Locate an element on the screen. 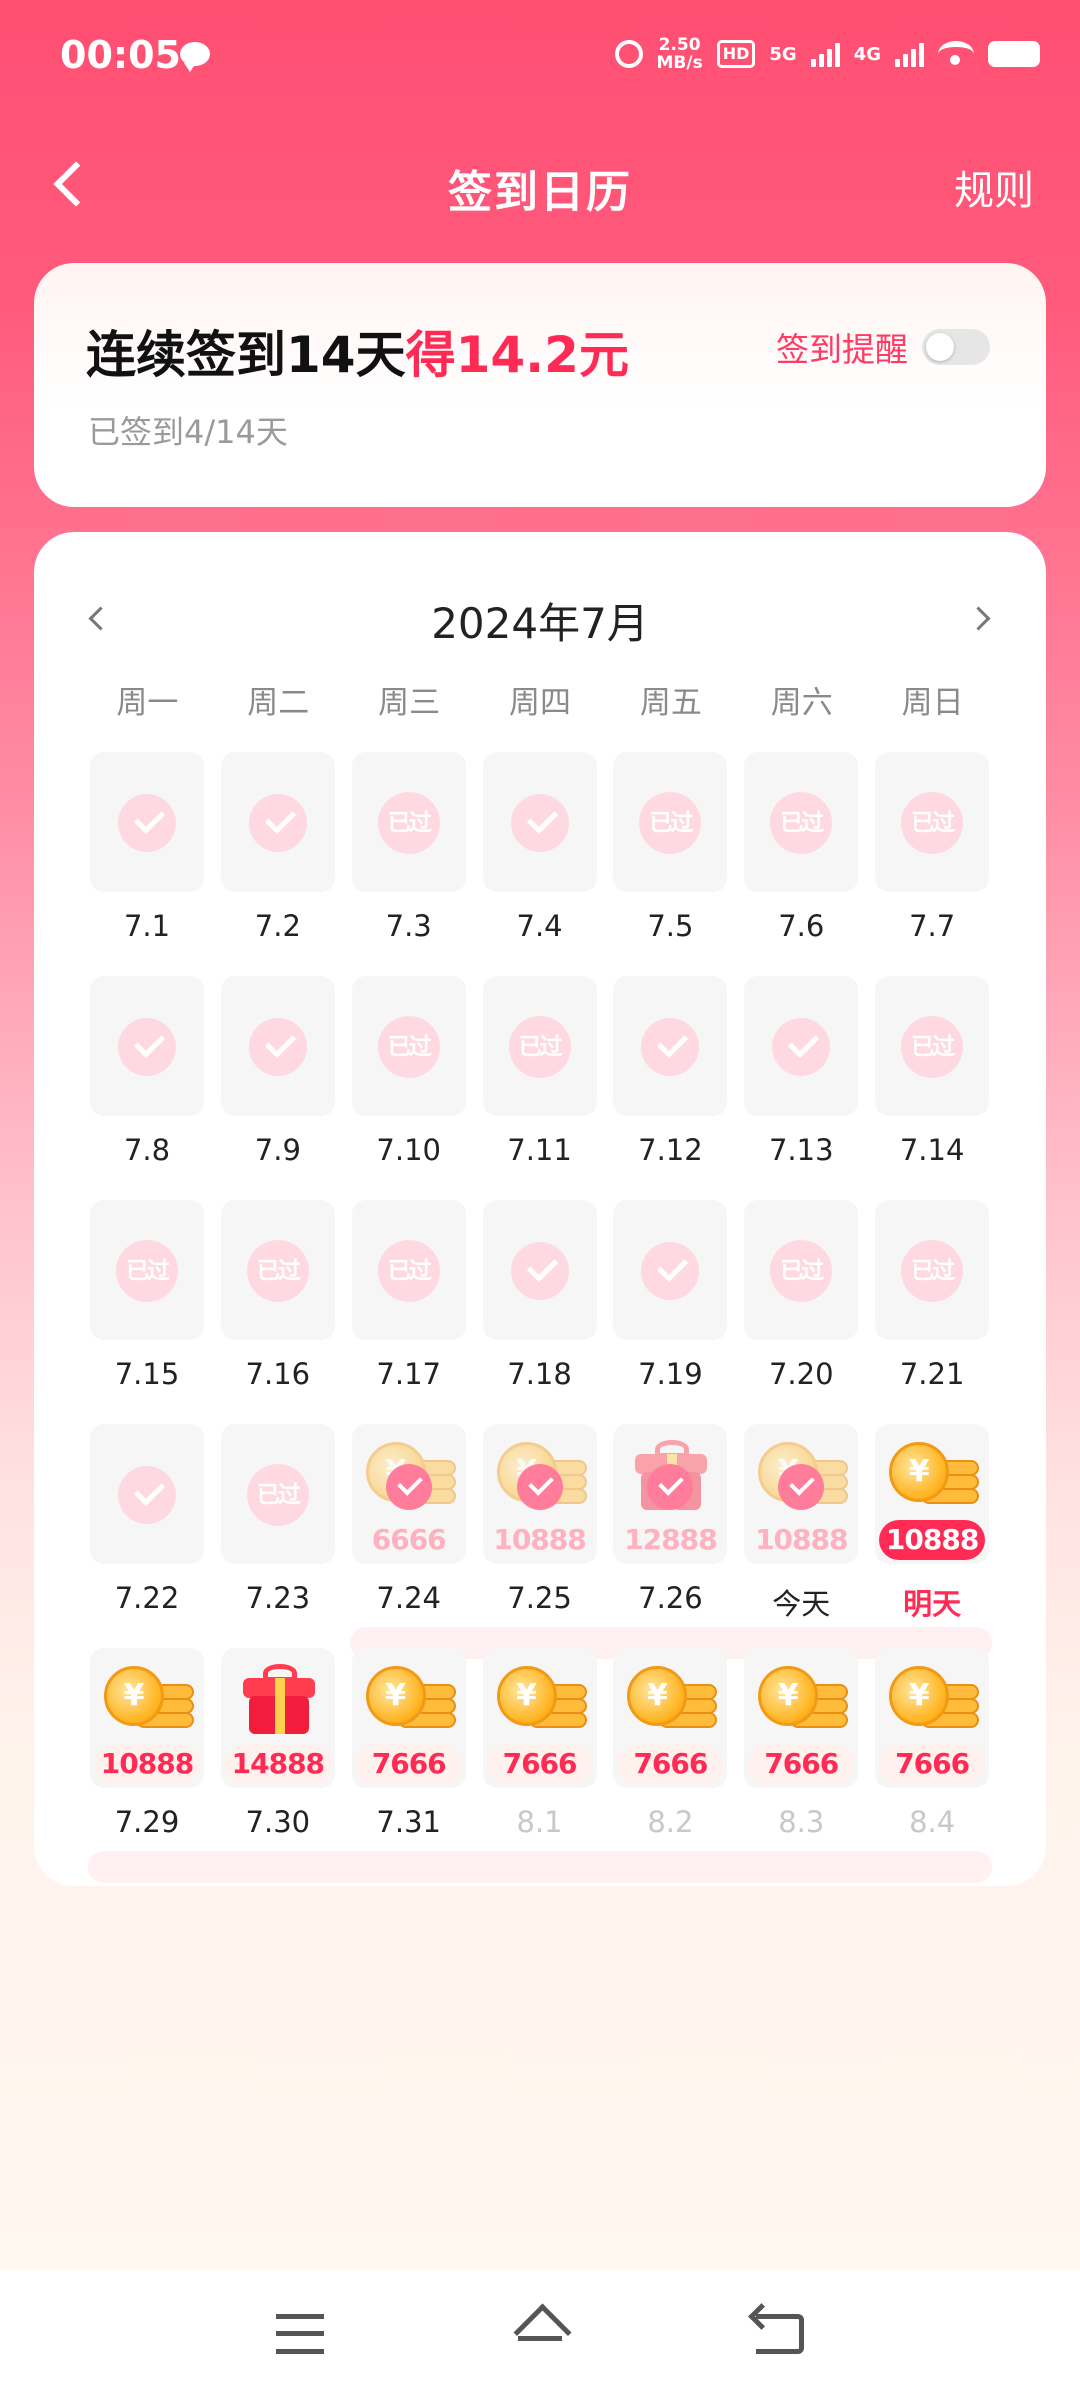  calendar-day: 7.22 is located at coordinates (149, 1524).